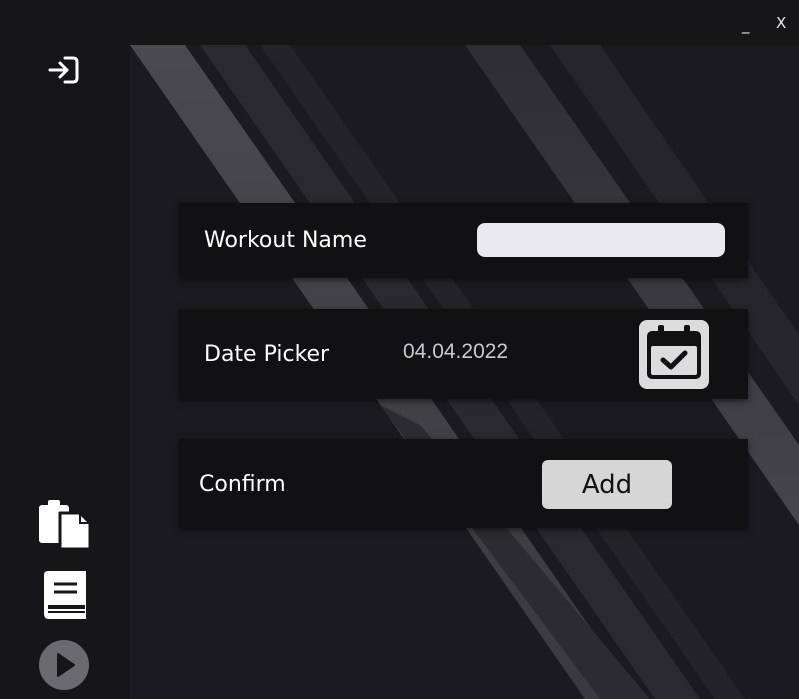  What do you see at coordinates (64, 70) in the screenshot?
I see `login-icon` at bounding box center [64, 70].